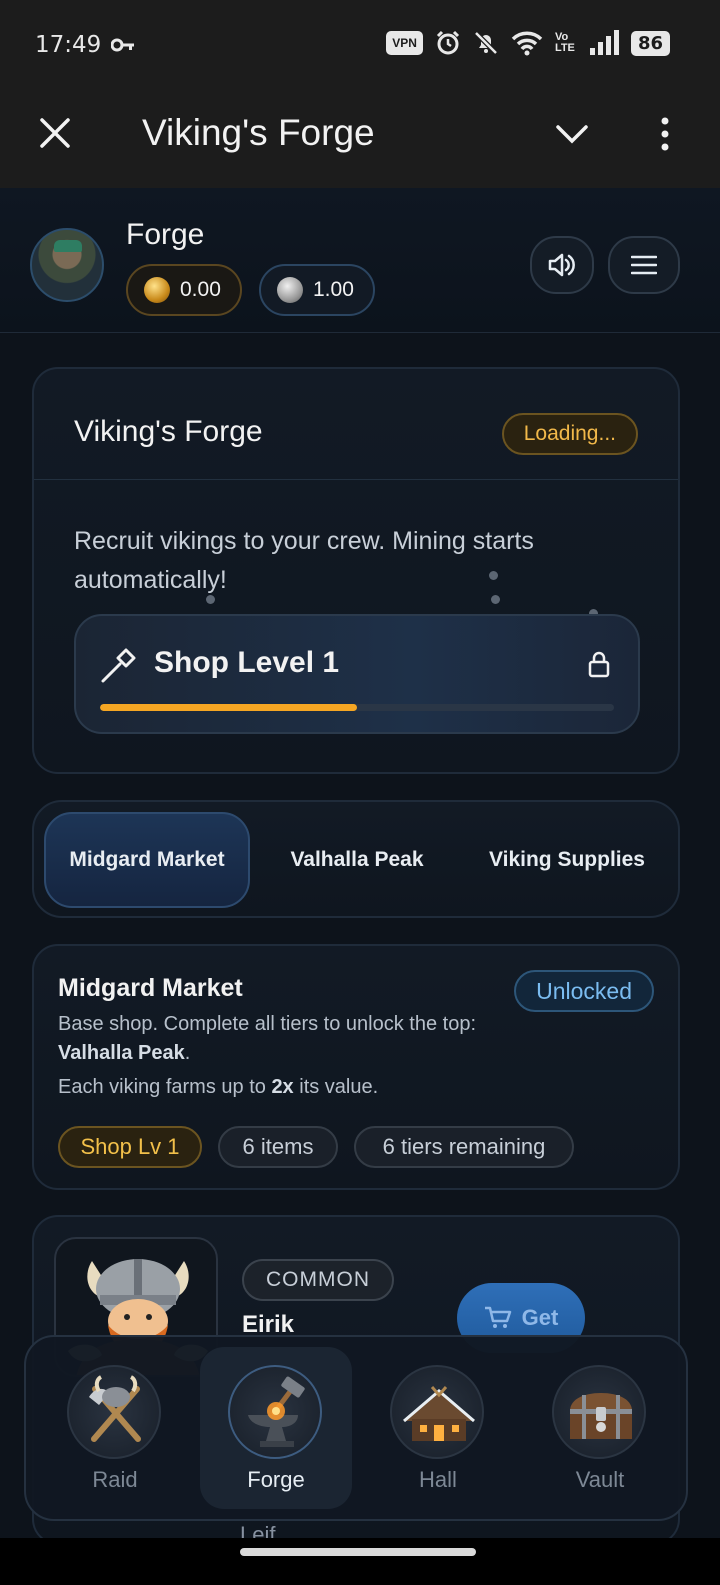 This screenshot has height=1585, width=720. I want to click on nav-forge-label: Forge, so click(276, 1479).